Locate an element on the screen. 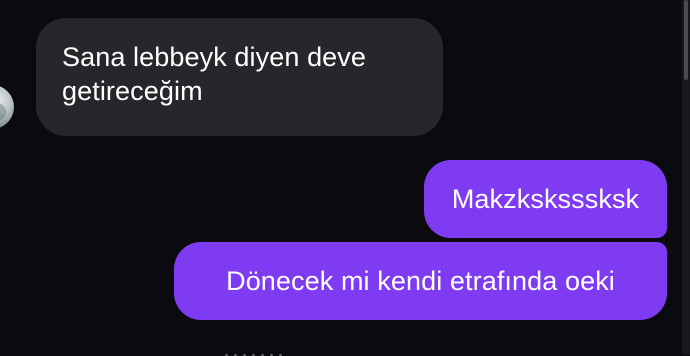 The height and width of the screenshot is (356, 690). sent-message-text-2: Dönecek mi kendi etrafında oeki is located at coordinates (420, 281).